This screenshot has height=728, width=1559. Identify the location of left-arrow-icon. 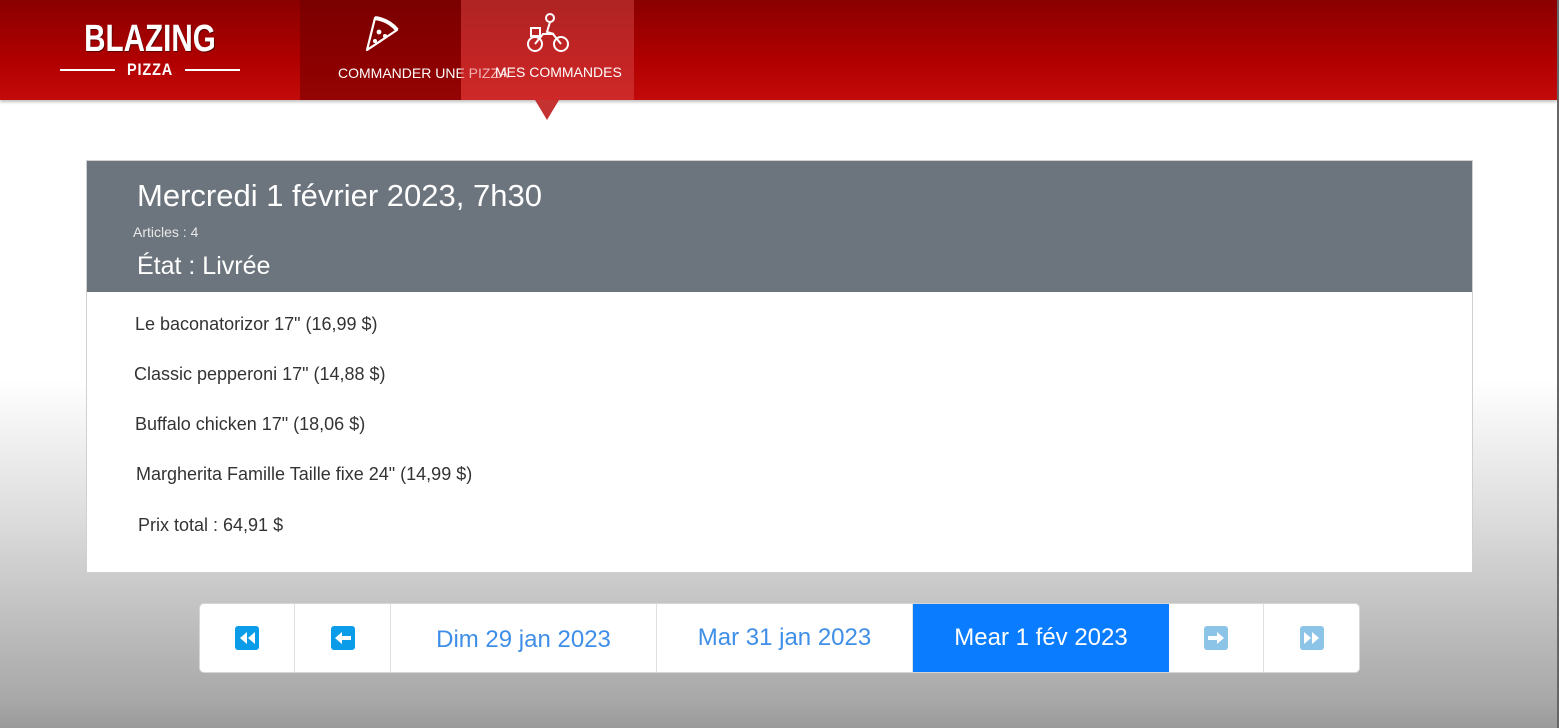
(342, 638).